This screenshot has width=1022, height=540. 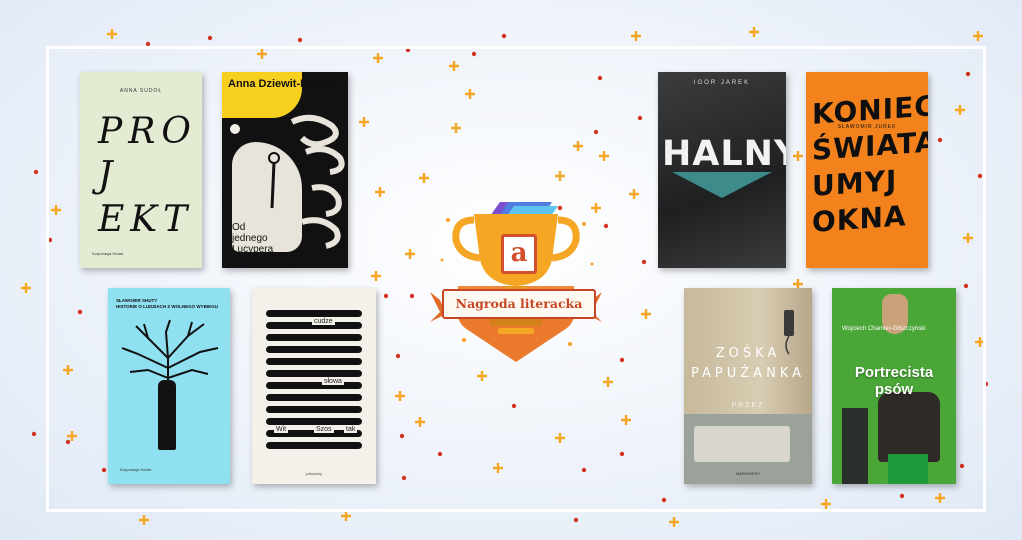 What do you see at coordinates (724, 154) in the screenshot?
I see `book-title: HALNY` at bounding box center [724, 154].